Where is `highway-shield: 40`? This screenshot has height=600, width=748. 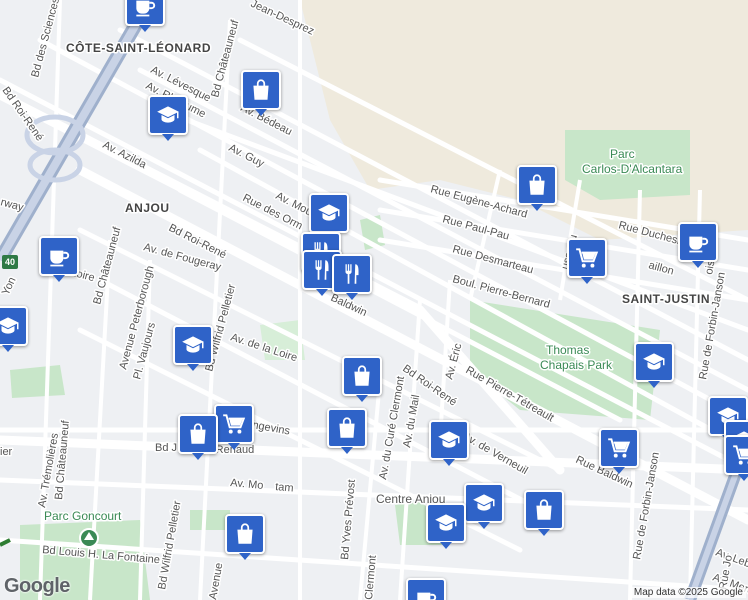
highway-shield: 40 is located at coordinates (10, 262).